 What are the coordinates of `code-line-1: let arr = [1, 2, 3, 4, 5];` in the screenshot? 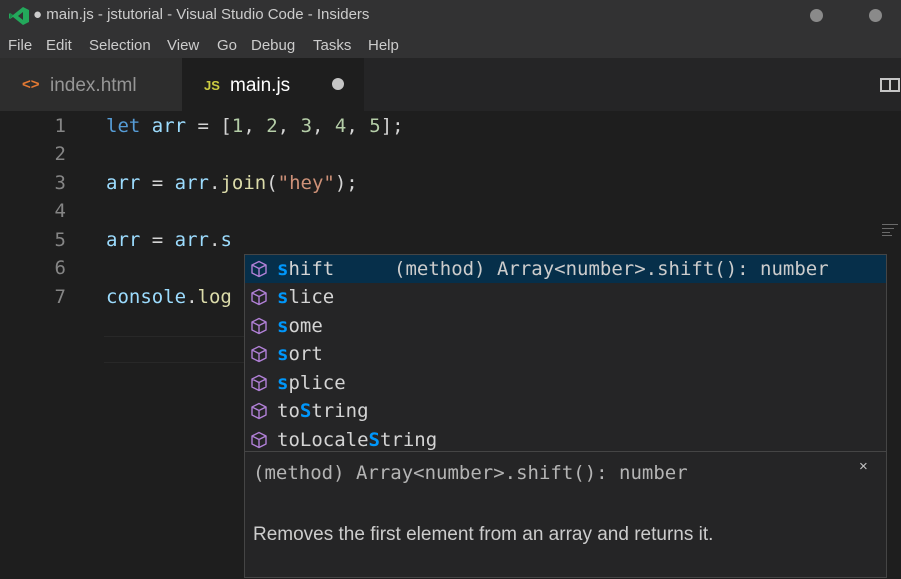 It's located at (255, 126).